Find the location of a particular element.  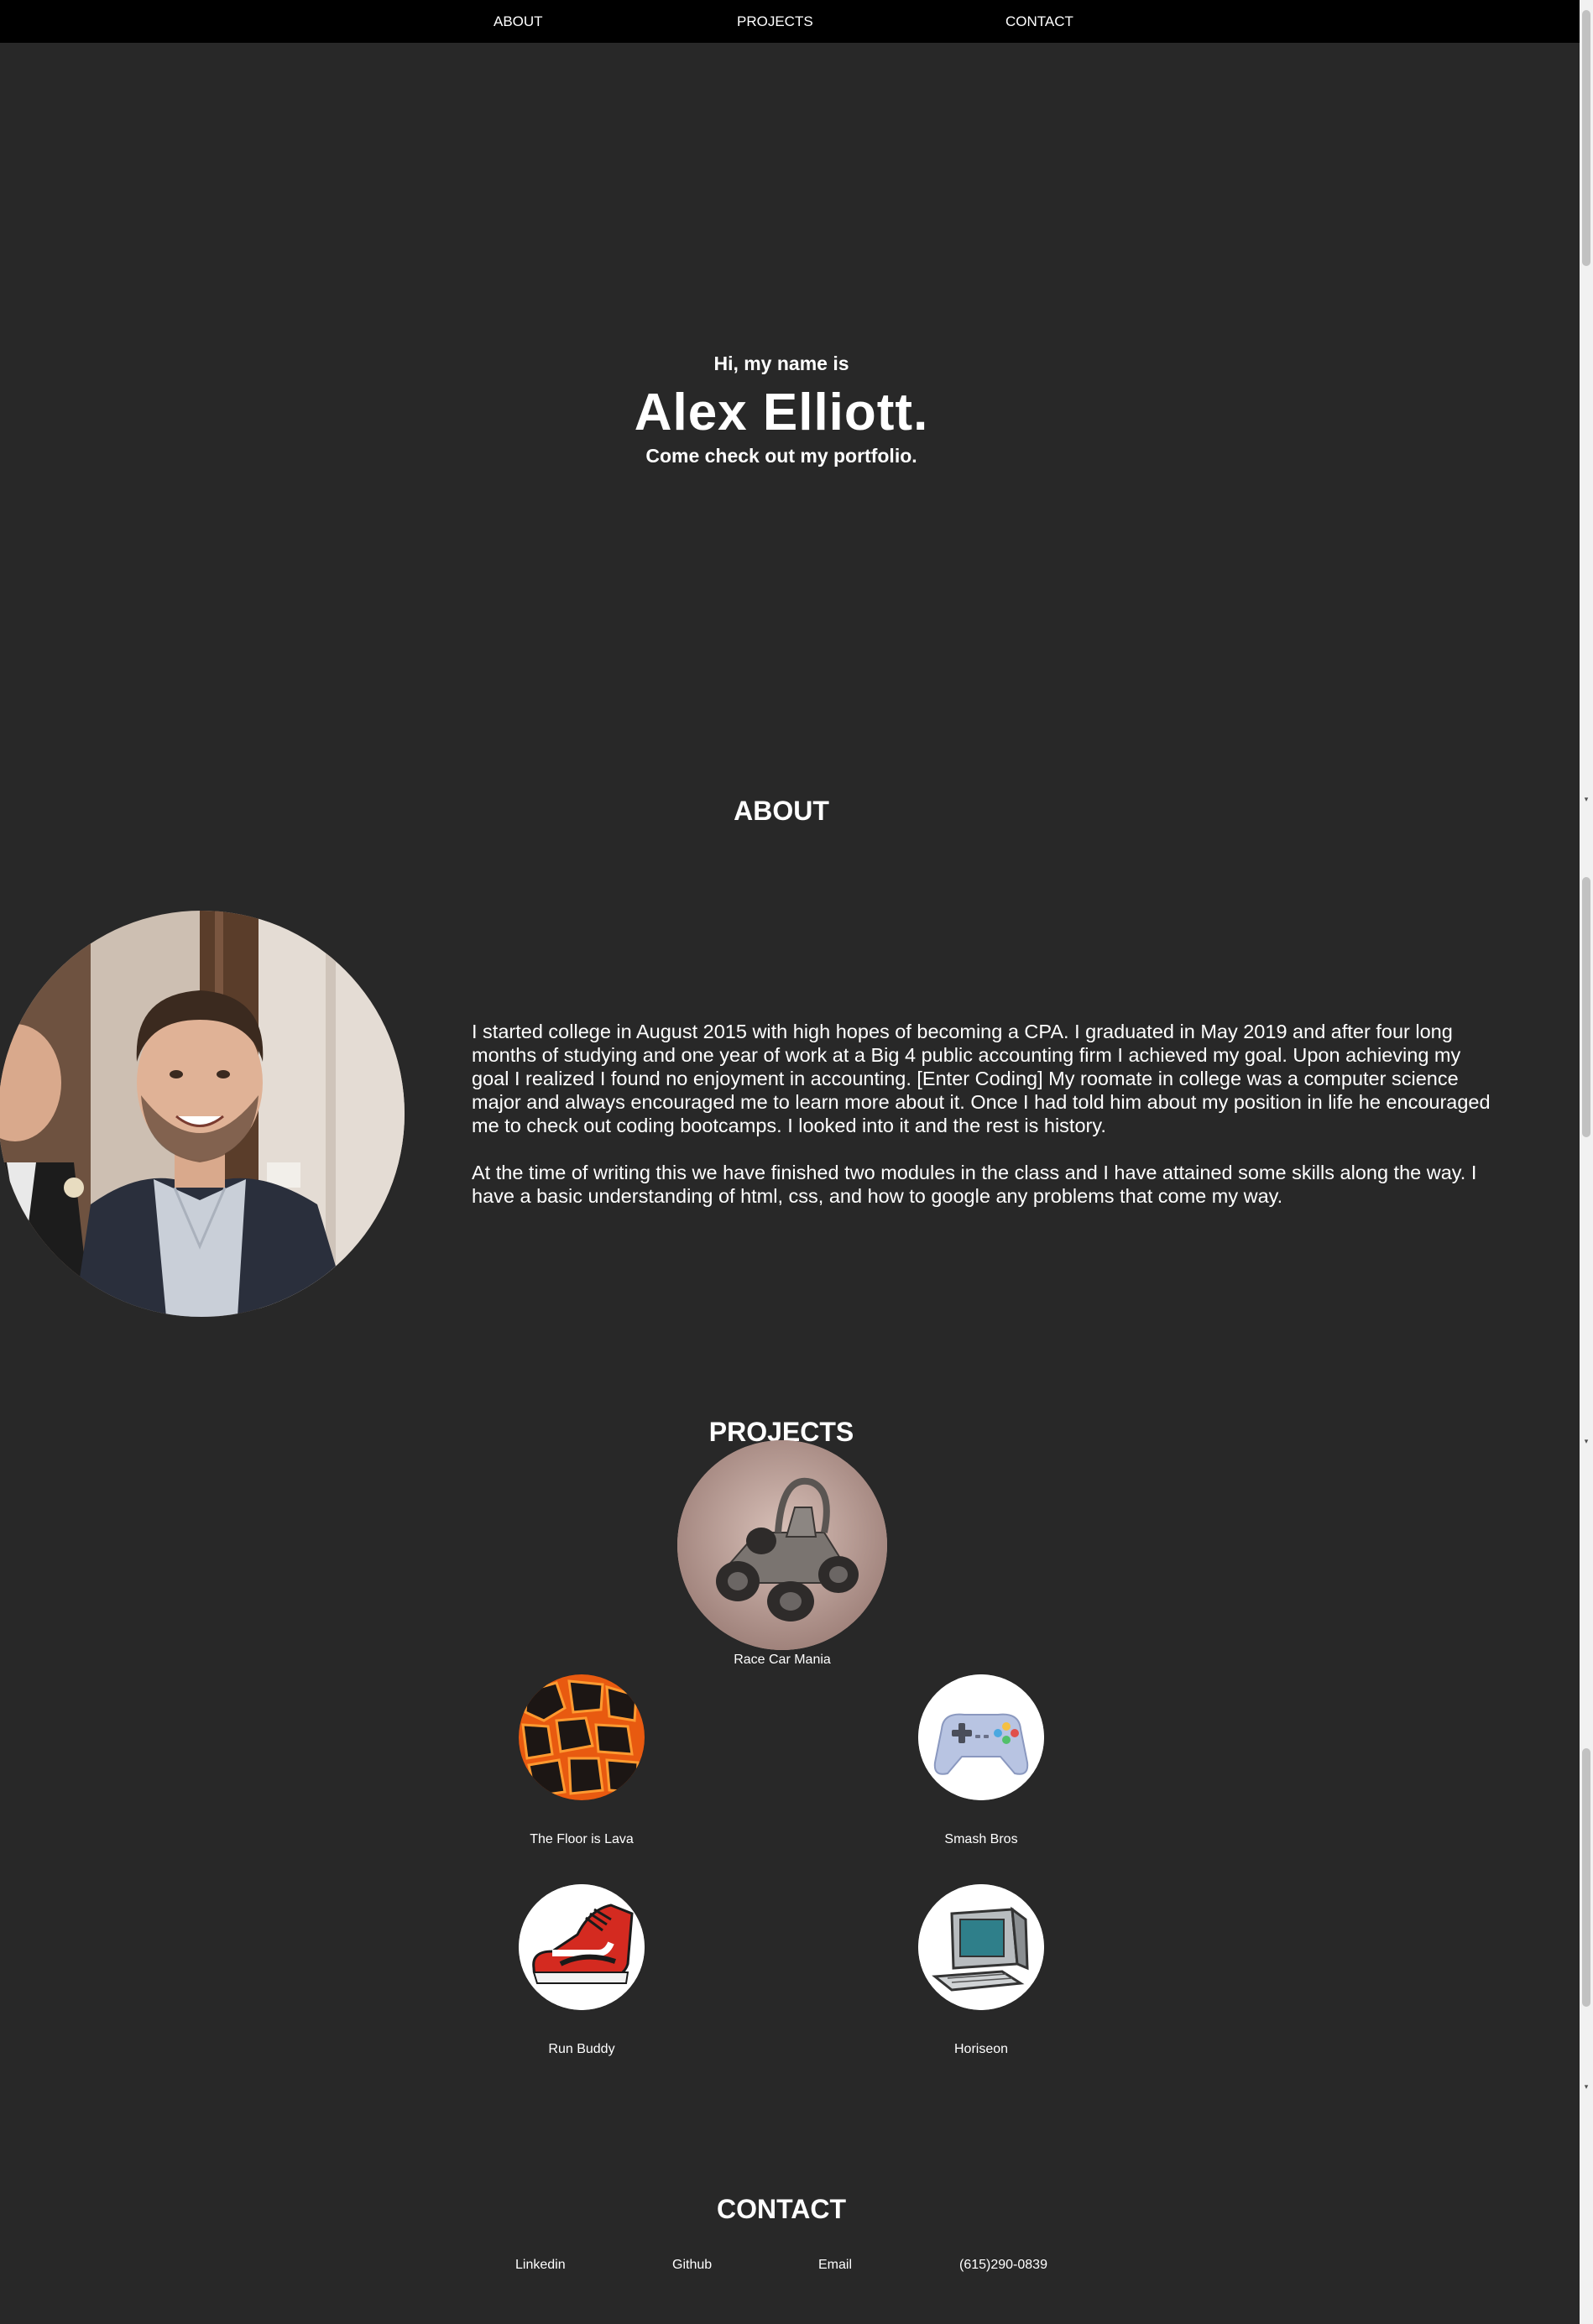

contact-heading: CONTACT is located at coordinates (781, 2209).